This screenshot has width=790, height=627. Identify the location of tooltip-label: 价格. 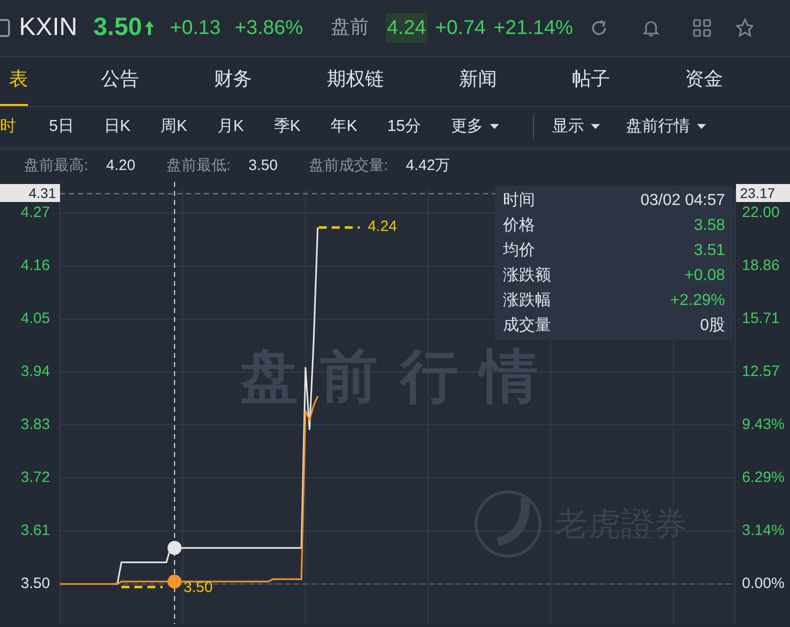
(519, 226).